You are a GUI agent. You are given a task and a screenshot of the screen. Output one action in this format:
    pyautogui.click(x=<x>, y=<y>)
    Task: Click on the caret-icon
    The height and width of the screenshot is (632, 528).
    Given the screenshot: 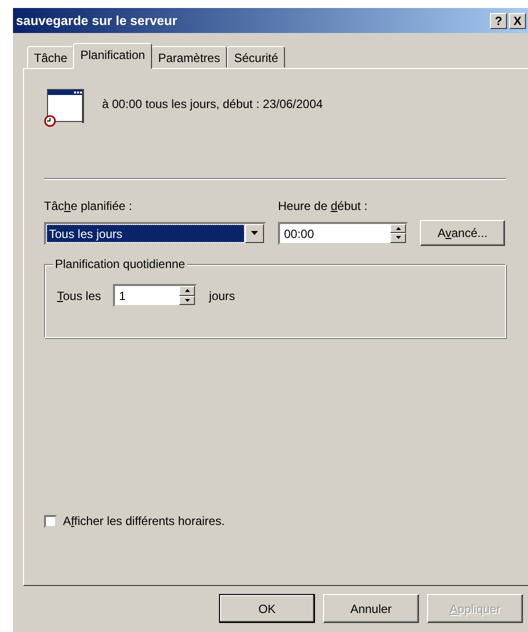 What is the action you would take?
    pyautogui.click(x=254, y=233)
    